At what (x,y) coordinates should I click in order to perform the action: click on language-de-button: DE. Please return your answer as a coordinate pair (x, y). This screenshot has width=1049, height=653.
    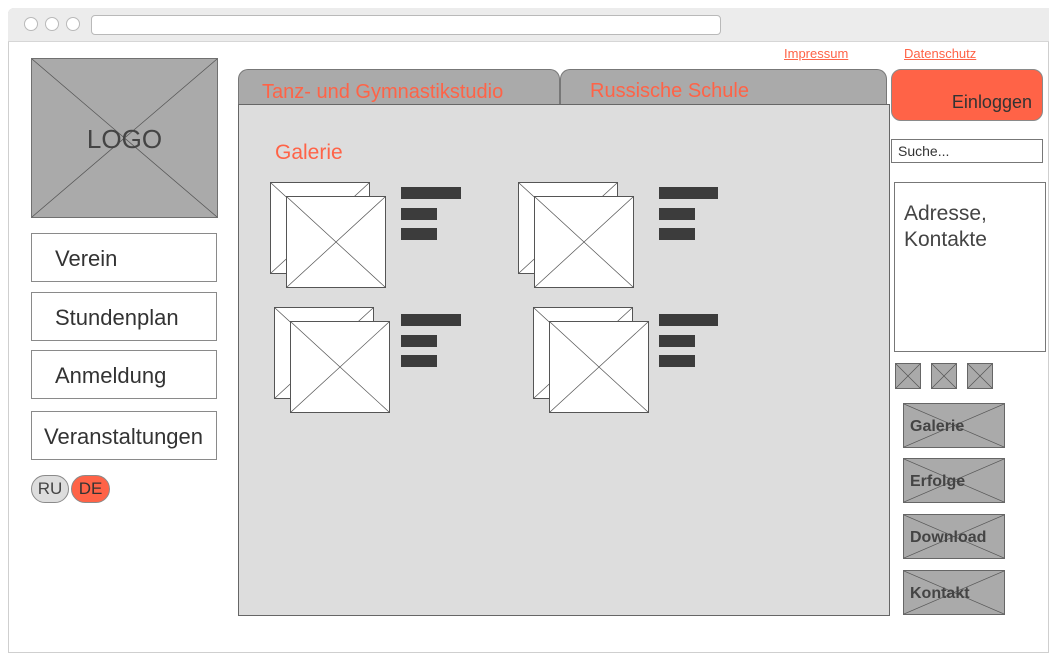
    Looking at the image, I should click on (90, 489).